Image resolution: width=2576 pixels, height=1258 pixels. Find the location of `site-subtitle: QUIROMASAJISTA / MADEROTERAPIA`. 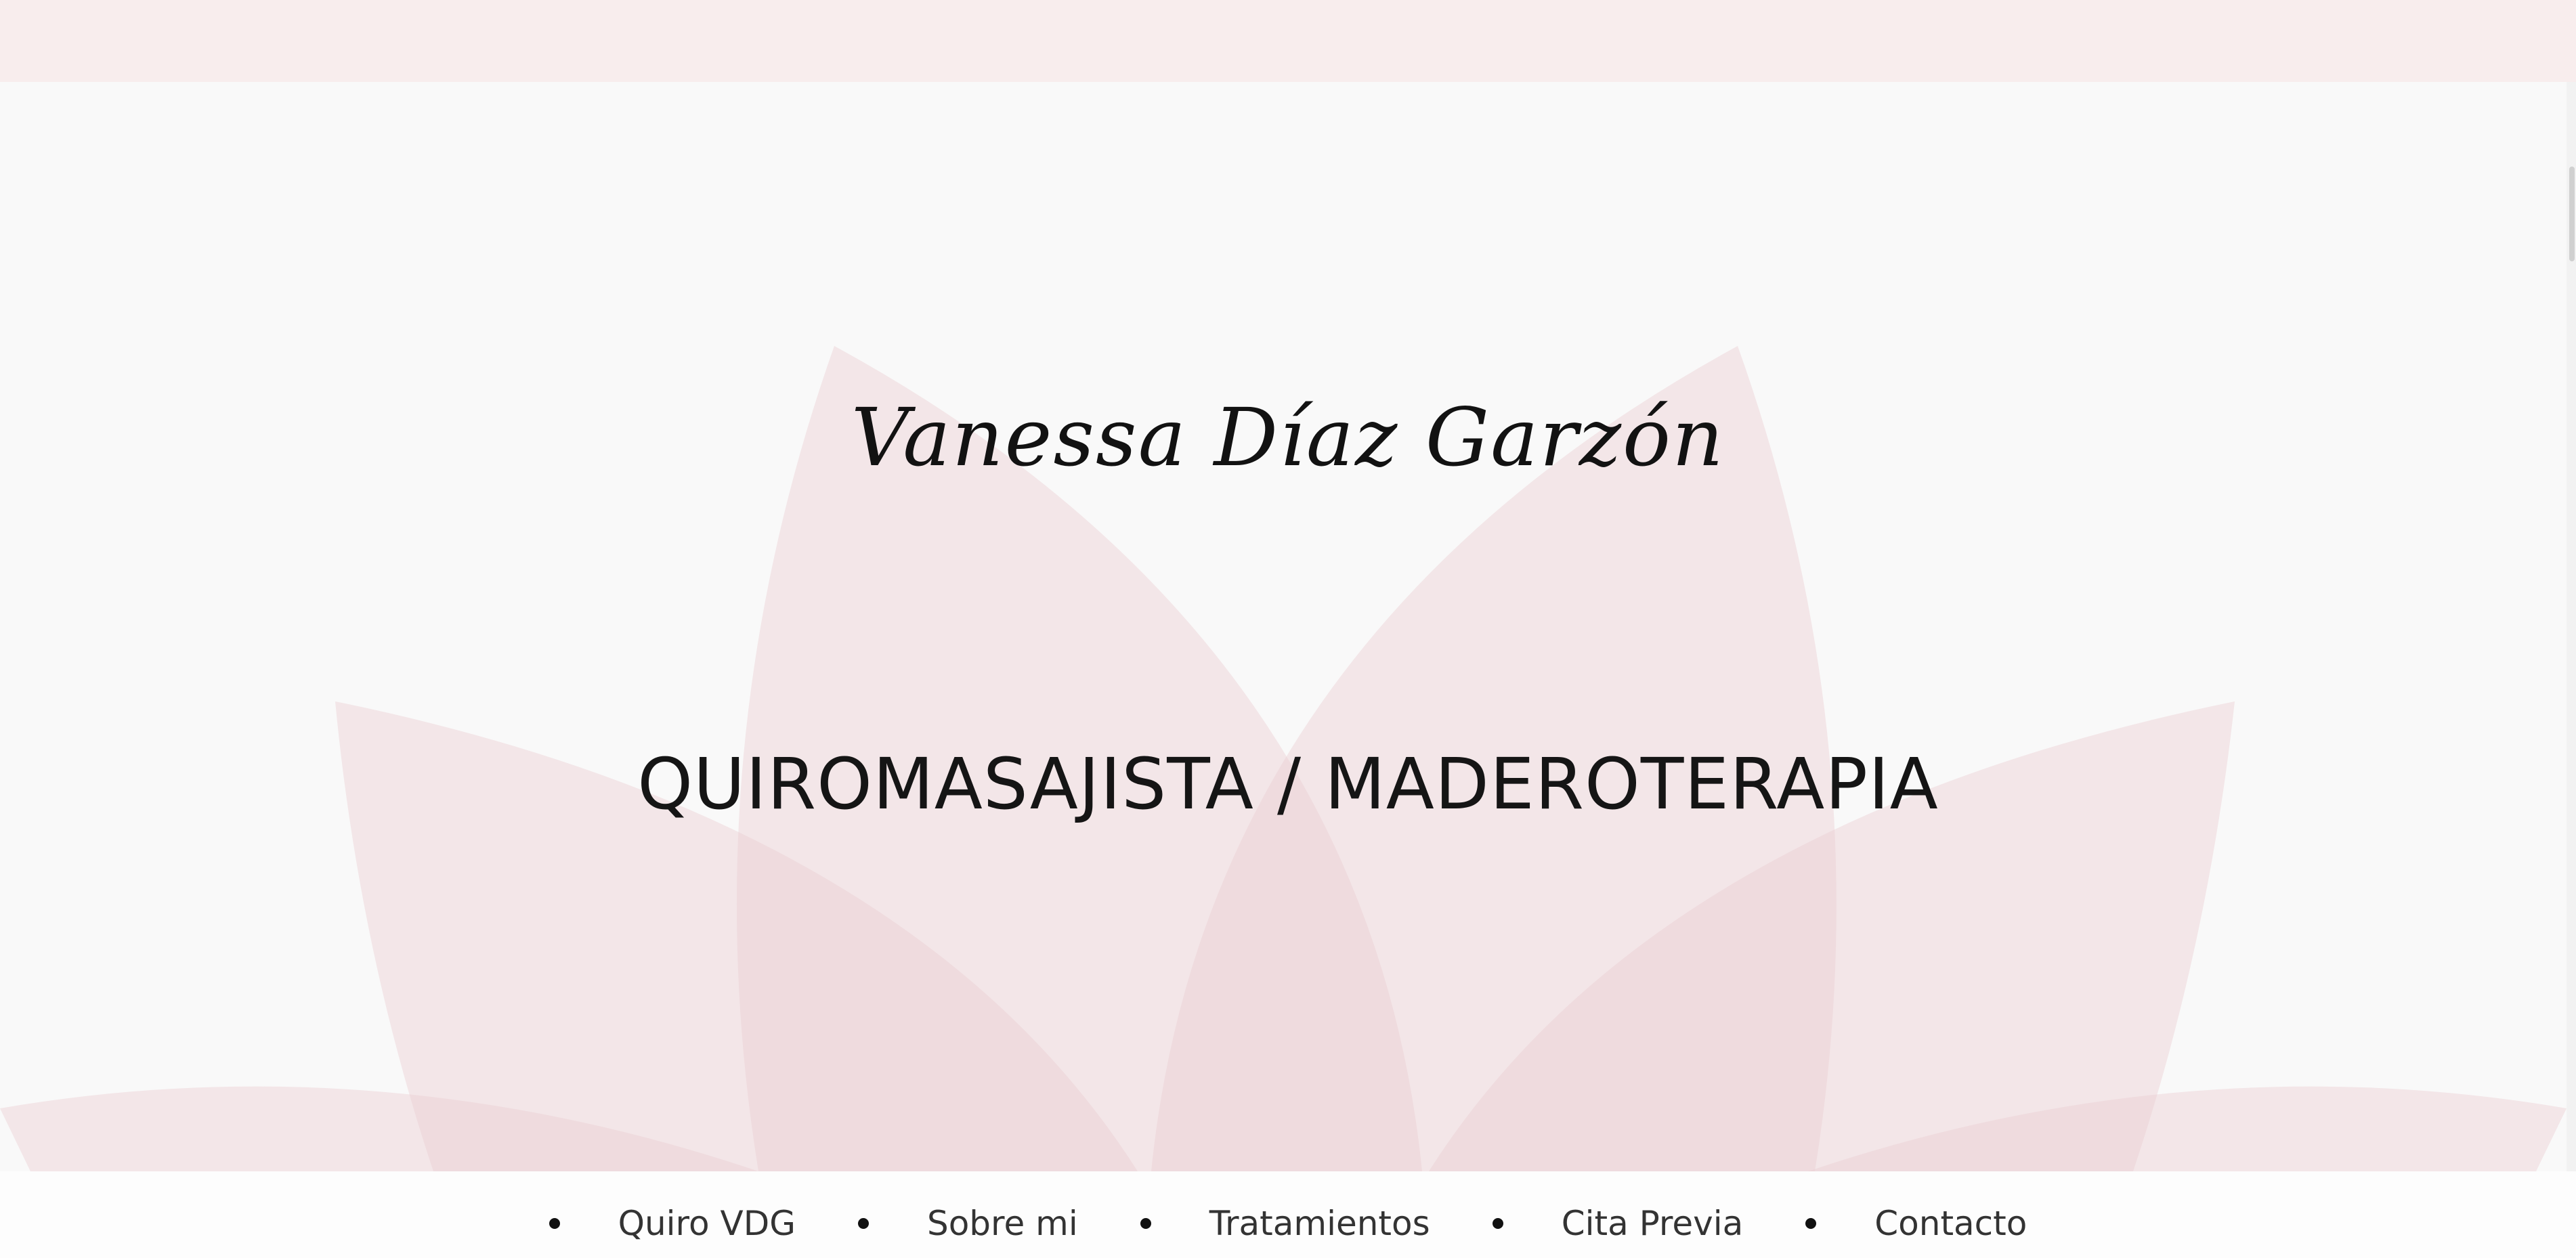

site-subtitle: QUIROMASAJISTA / MADEROTERAPIA is located at coordinates (1288, 784).